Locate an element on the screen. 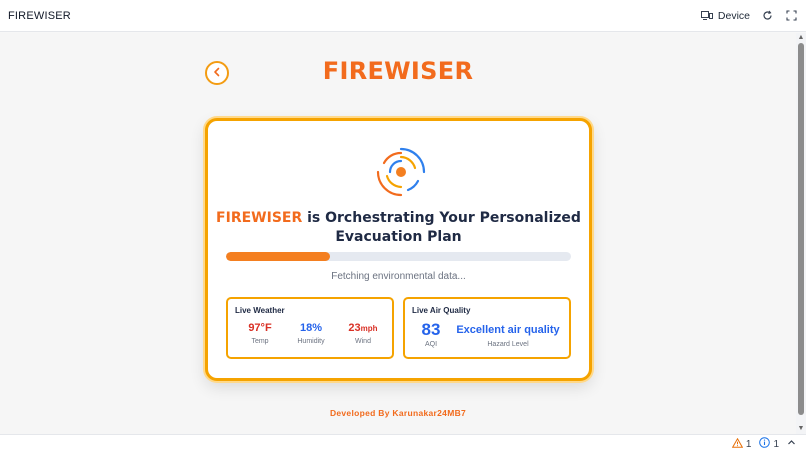  humidity-label: Humidity is located at coordinates (311, 341).